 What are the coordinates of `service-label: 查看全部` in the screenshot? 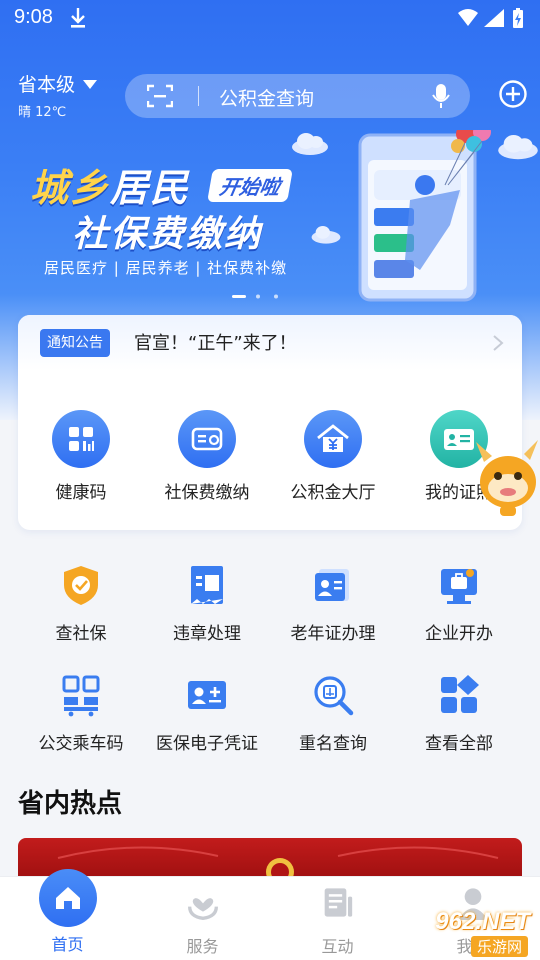 It's located at (459, 744).